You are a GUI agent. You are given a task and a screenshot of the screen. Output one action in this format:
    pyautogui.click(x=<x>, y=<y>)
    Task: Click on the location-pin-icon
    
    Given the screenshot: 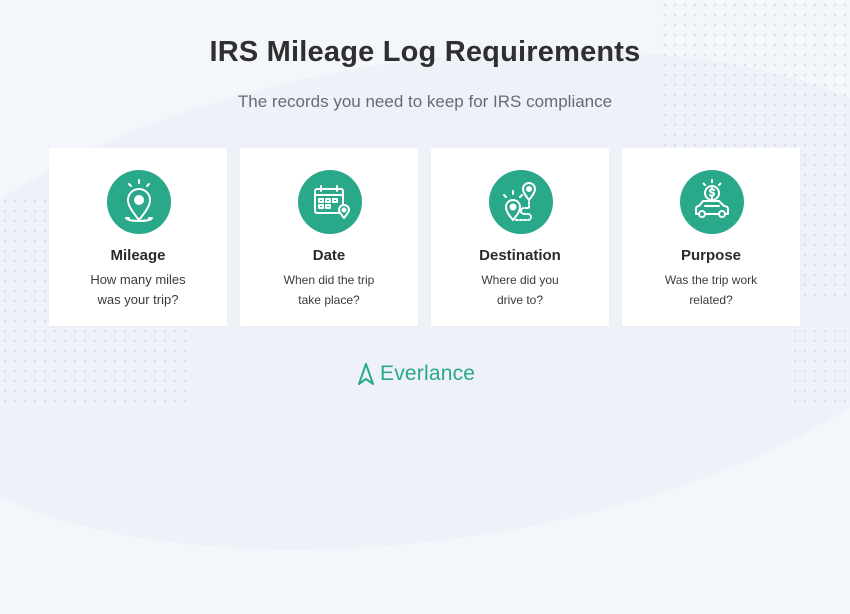 What is the action you would take?
    pyautogui.click(x=139, y=202)
    